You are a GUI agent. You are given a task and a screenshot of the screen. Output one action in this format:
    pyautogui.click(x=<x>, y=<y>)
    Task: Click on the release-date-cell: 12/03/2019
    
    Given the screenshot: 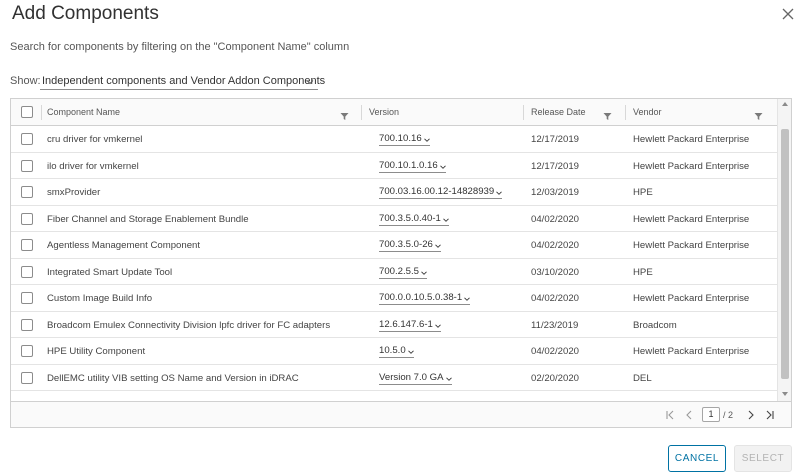 What is the action you would take?
    pyautogui.click(x=555, y=192)
    